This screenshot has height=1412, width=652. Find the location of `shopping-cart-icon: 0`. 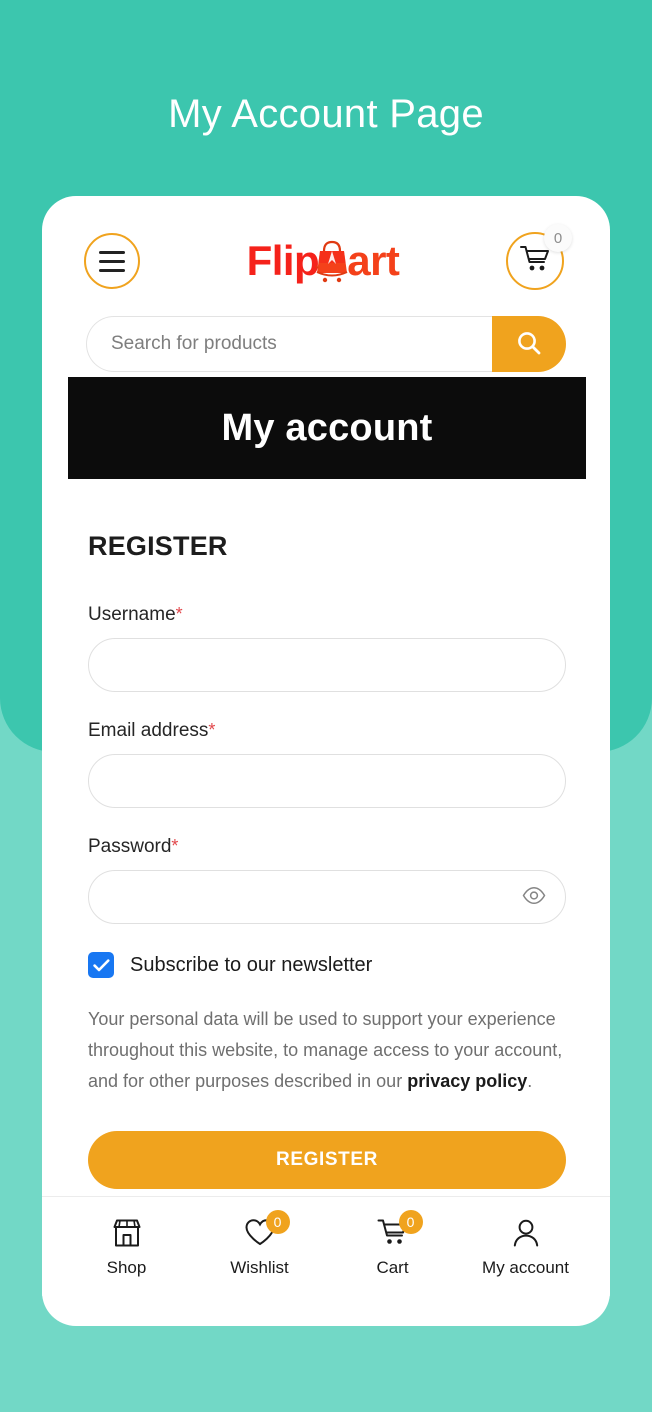

shopping-cart-icon: 0 is located at coordinates (400, 1229).